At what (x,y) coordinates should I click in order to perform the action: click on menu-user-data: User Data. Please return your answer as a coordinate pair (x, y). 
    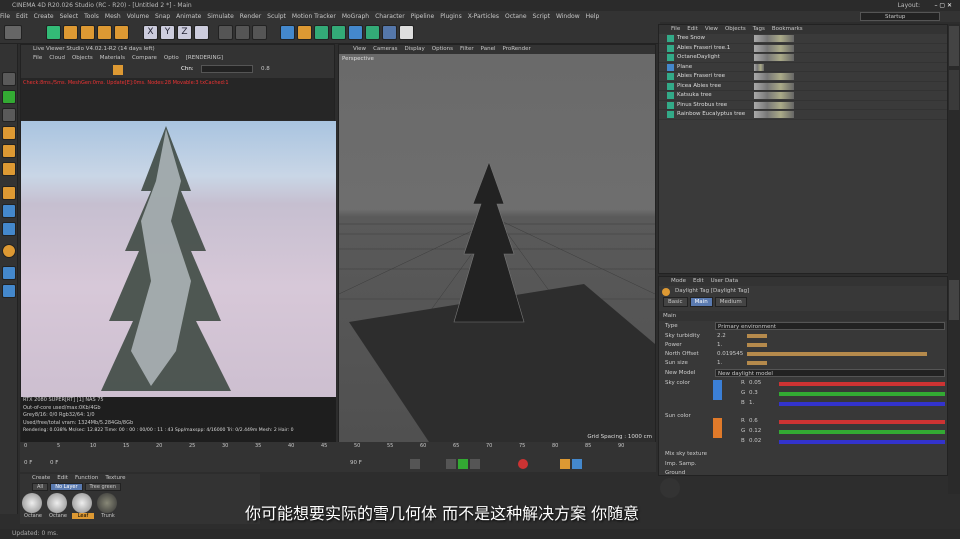
    Looking at the image, I should click on (724, 281).